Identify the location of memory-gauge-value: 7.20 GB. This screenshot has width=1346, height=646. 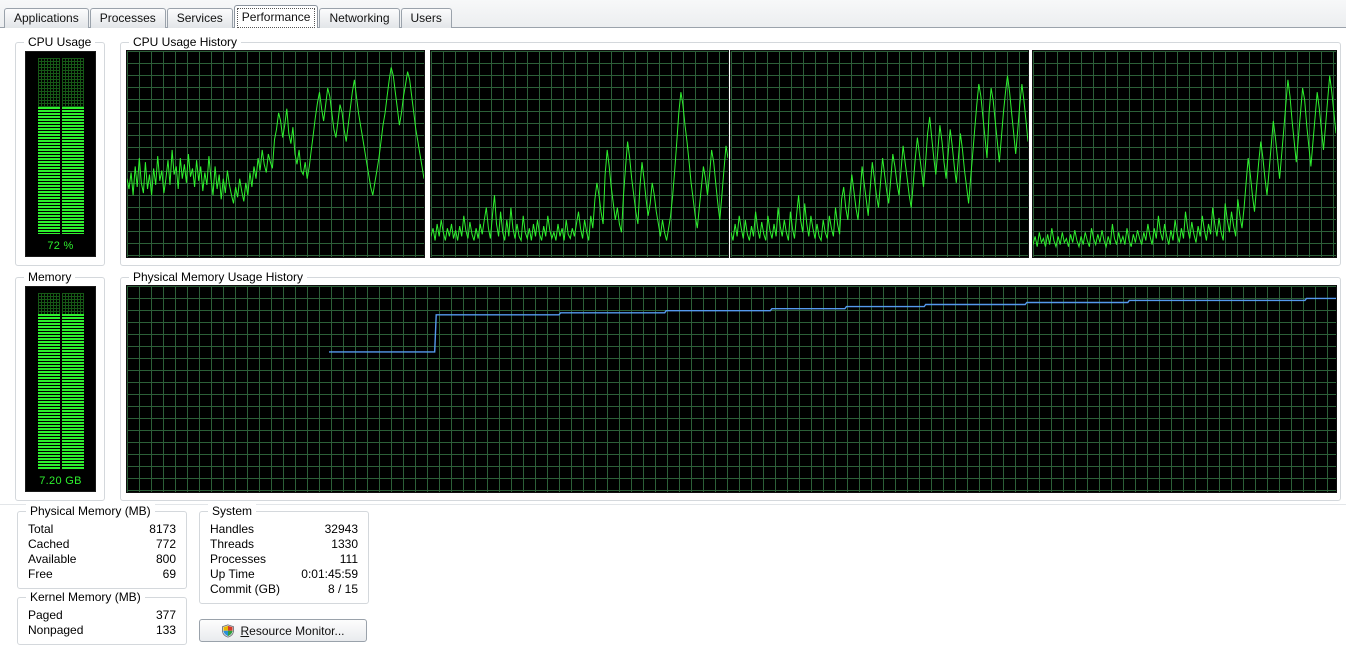
(60, 481).